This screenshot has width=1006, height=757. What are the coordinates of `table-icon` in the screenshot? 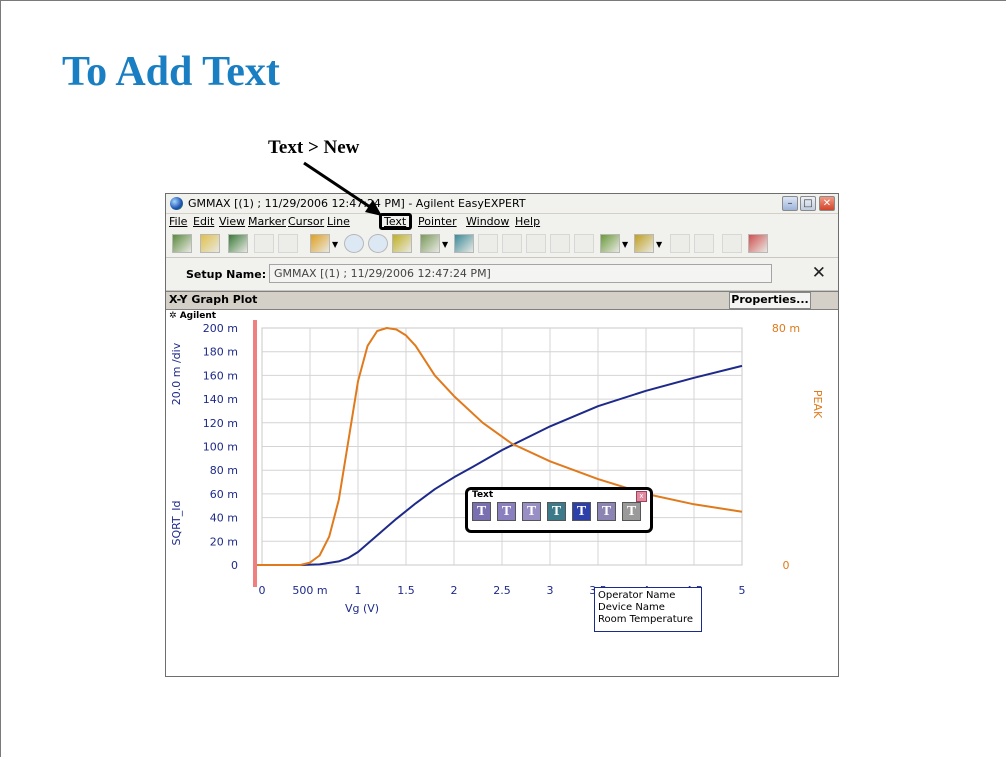 It's located at (288, 243).